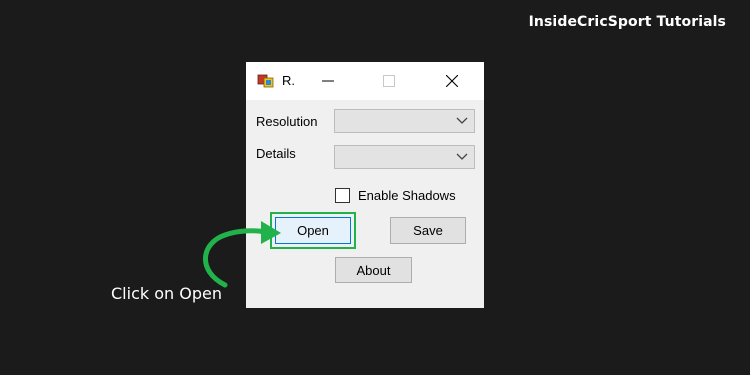 The image size is (750, 375). Describe the element at coordinates (313, 230) in the screenshot. I see `open-button: Open` at that location.